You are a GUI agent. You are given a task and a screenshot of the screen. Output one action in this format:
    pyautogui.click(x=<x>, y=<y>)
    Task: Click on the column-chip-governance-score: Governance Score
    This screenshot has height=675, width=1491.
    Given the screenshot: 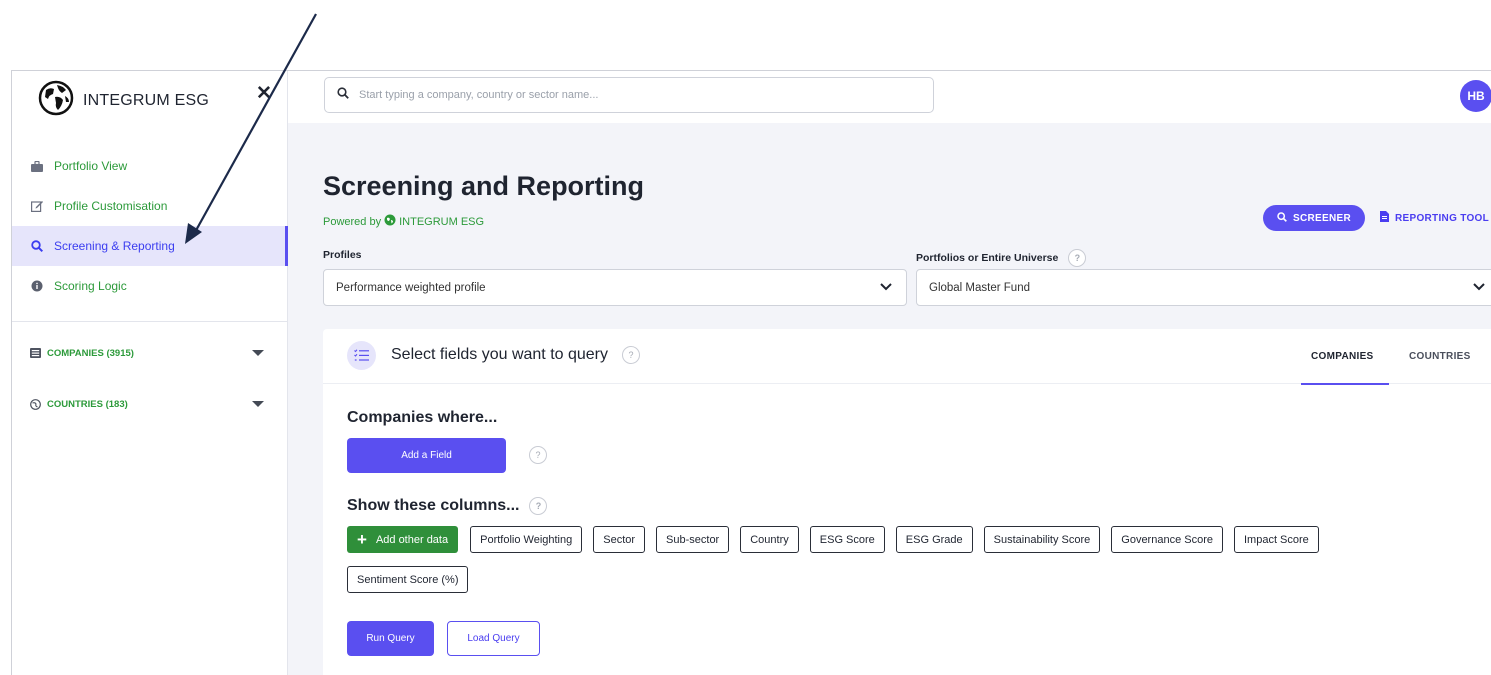 What is the action you would take?
    pyautogui.click(x=1167, y=539)
    